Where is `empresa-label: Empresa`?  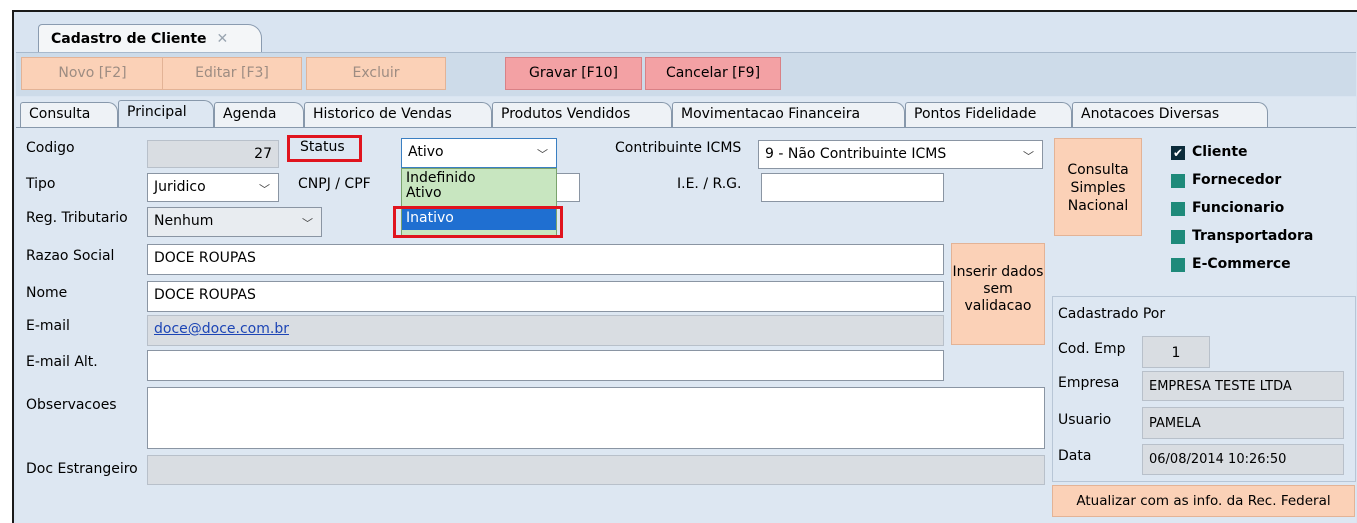
empresa-label: Empresa is located at coordinates (1089, 383).